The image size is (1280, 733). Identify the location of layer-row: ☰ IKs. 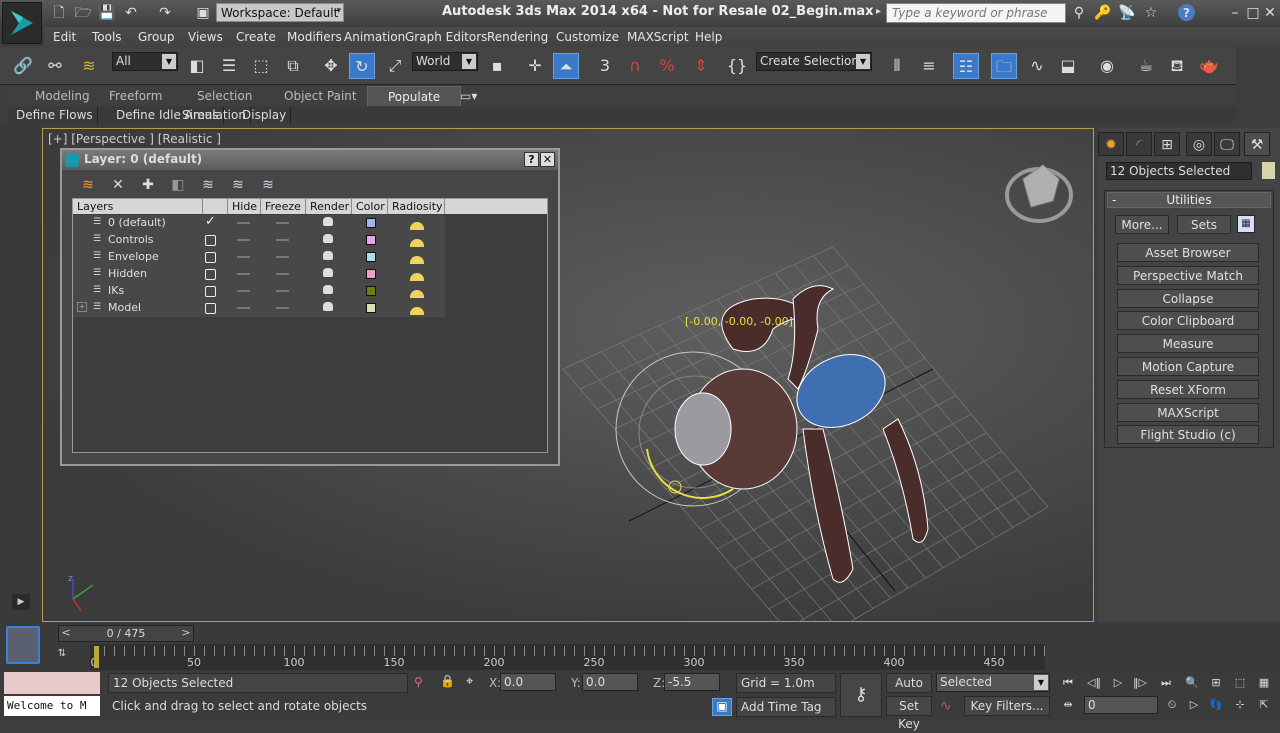
(259, 291).